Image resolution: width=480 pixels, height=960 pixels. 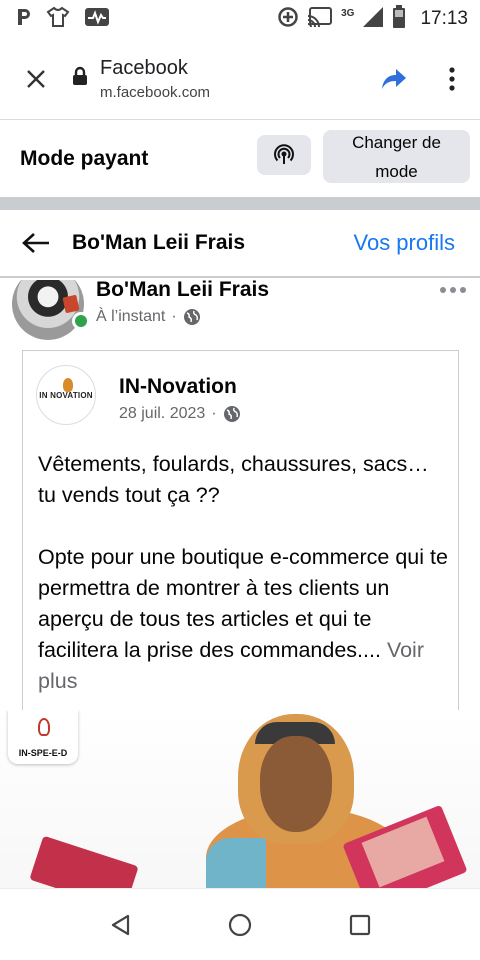 I want to click on brand-badge: IN-SPE-E-D, so click(x=43, y=737).